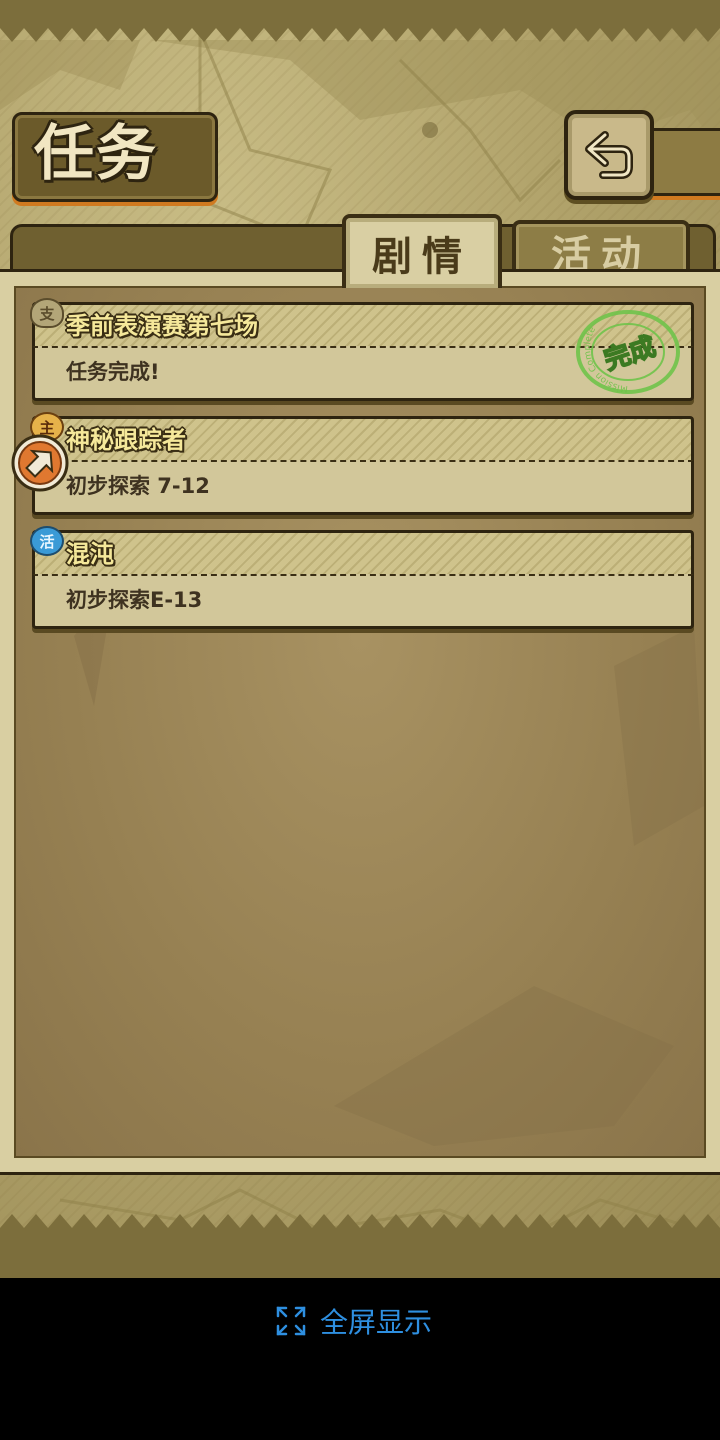 The image size is (720, 1440). I want to click on quest-row: 主 神秘跟踪者 初步探索 7-12, so click(362, 463).